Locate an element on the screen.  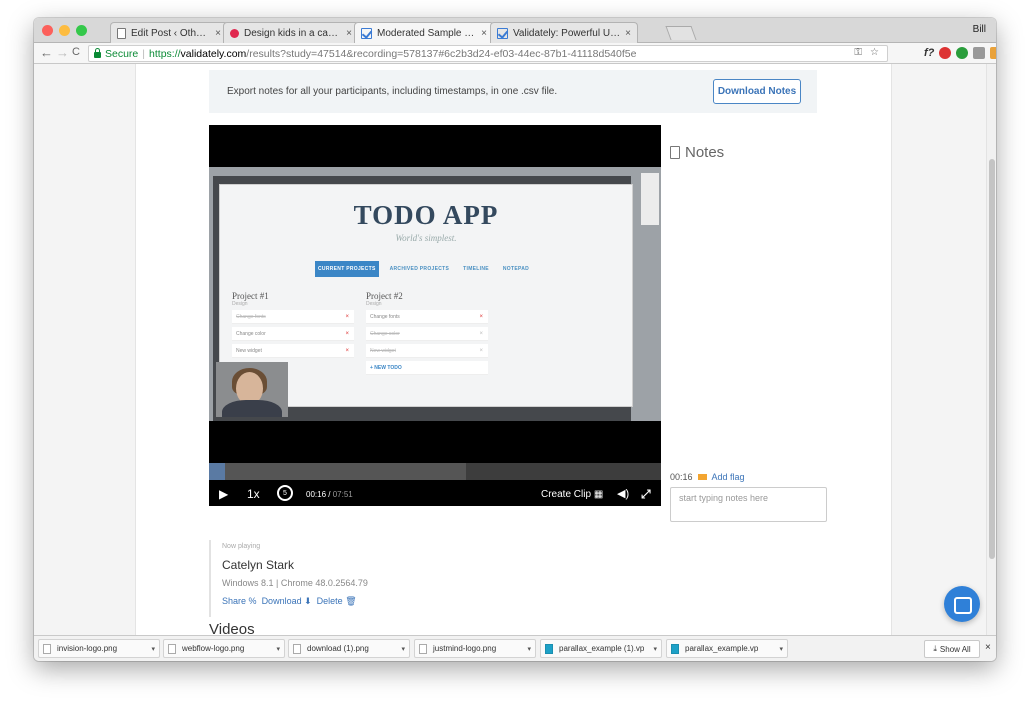
recorded-sidebar is located at coordinates (650, 199).